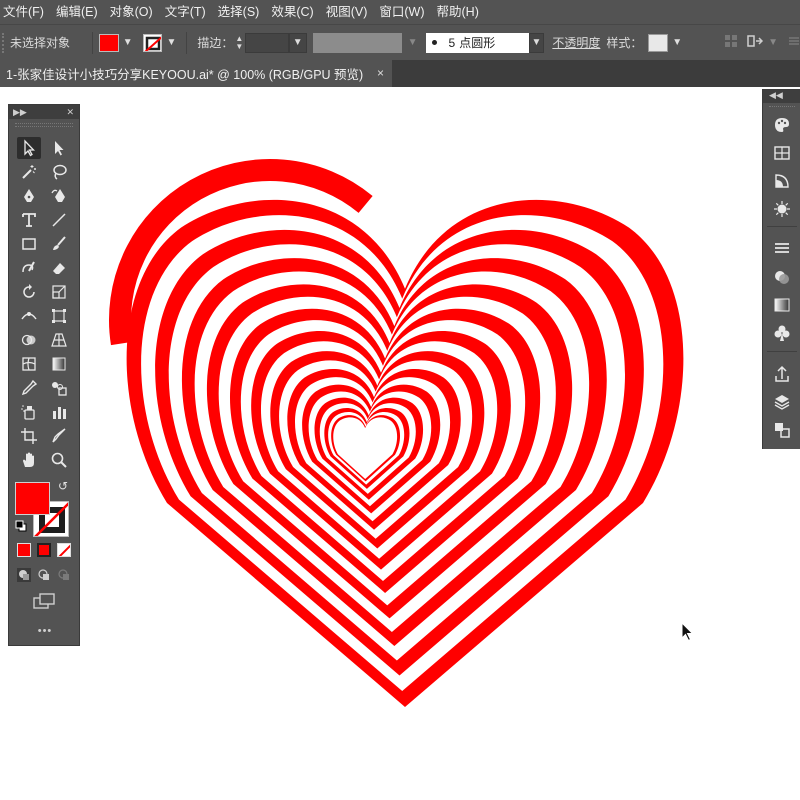 Image resolution: width=800 pixels, height=800 pixels. I want to click on line-segment-tool-icon, so click(59, 220).